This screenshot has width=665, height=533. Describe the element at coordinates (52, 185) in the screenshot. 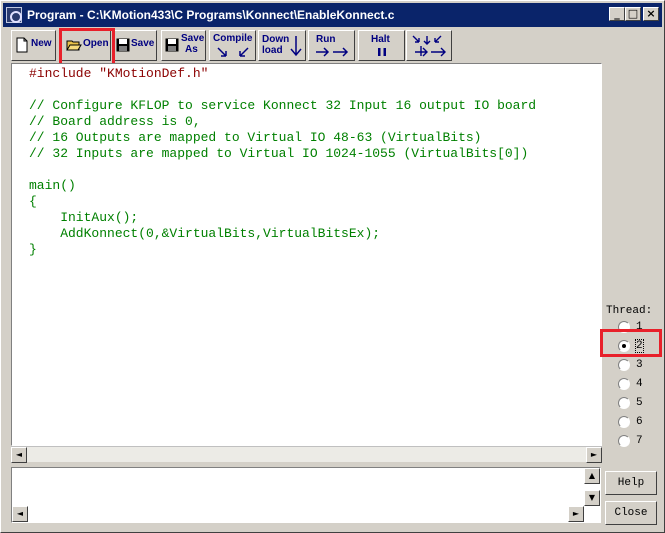

I see `code-line: main()` at that location.